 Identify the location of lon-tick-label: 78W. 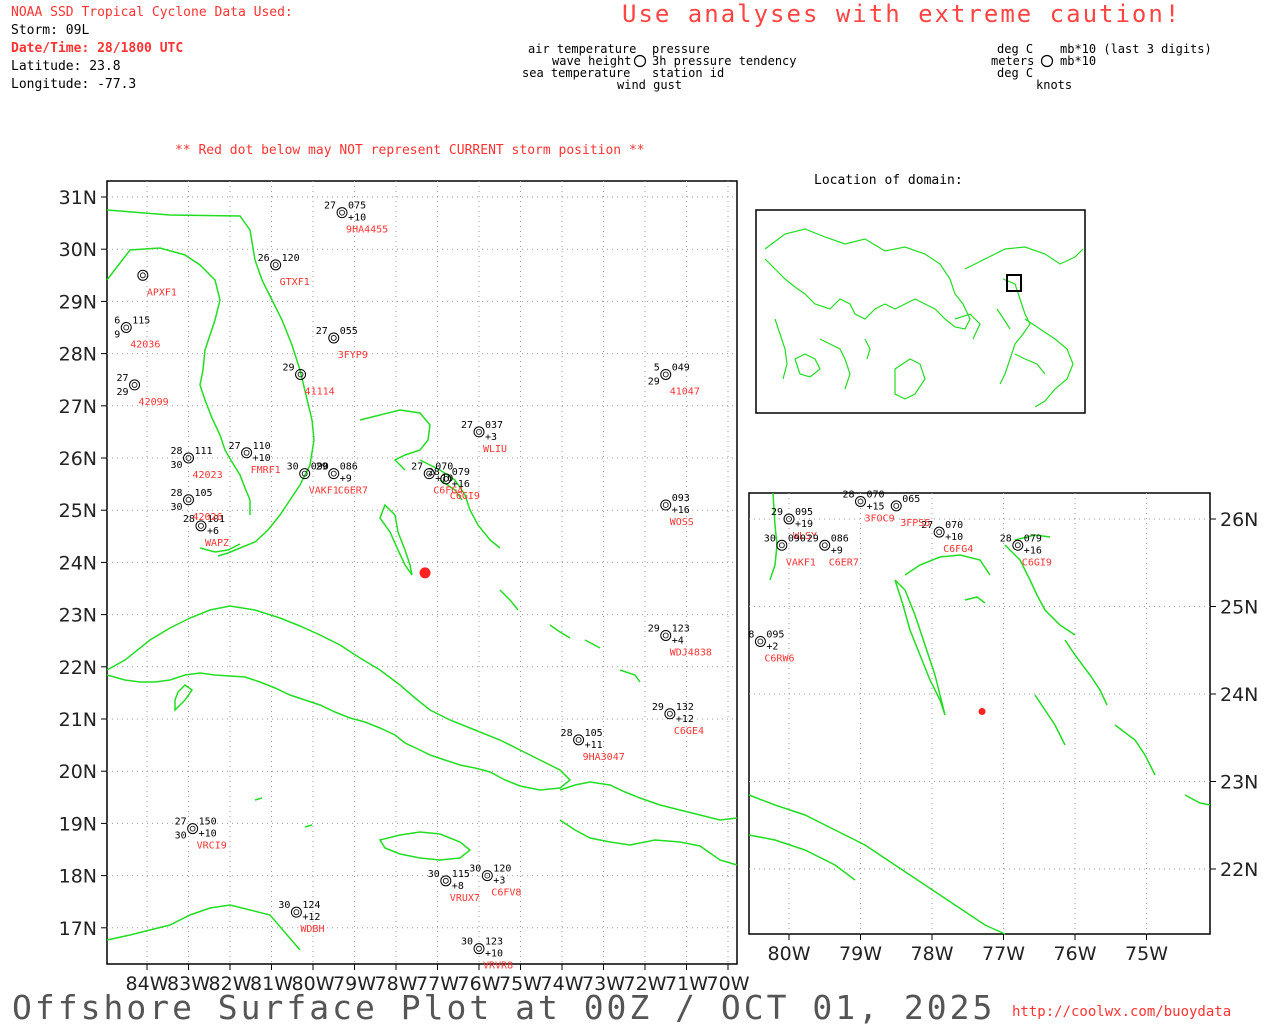
(932, 954).